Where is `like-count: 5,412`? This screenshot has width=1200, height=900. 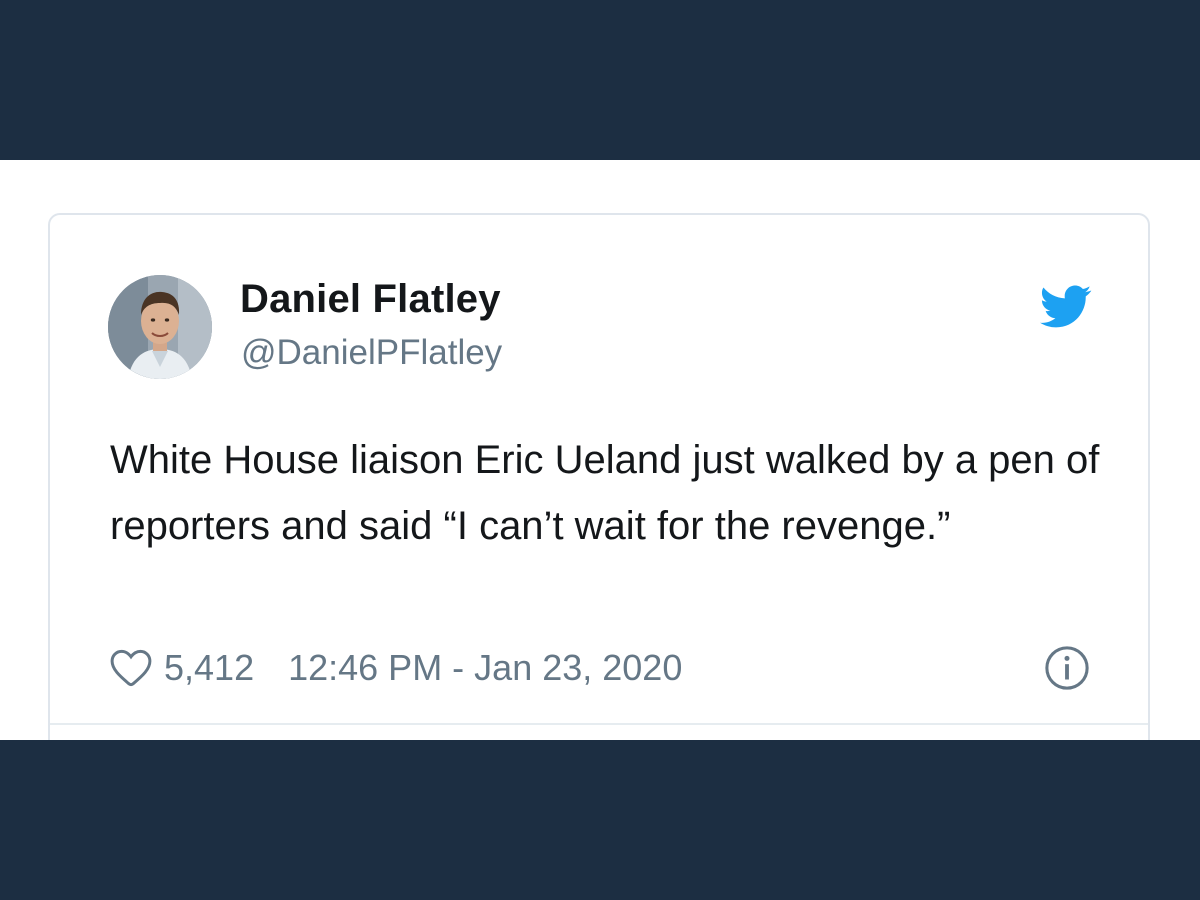 like-count: 5,412 is located at coordinates (209, 668).